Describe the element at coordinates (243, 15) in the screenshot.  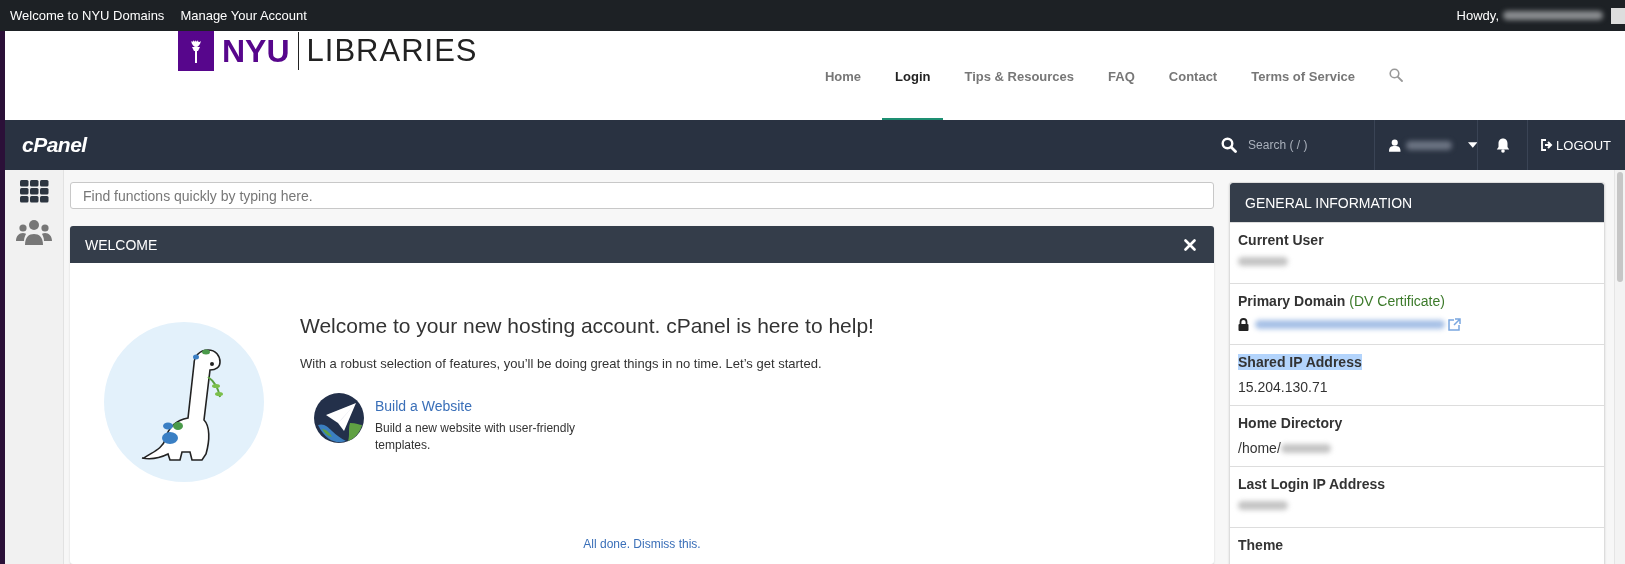
I see `top-bar-link: Manage Your Account` at that location.